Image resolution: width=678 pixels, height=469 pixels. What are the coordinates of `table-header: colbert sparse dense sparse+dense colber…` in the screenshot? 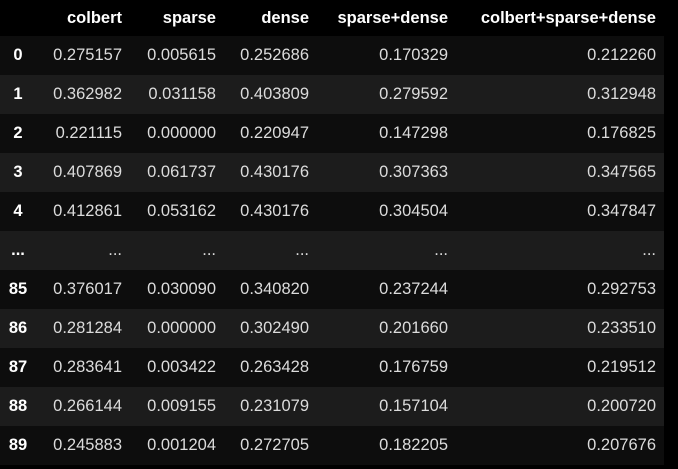 It's located at (332, 18).